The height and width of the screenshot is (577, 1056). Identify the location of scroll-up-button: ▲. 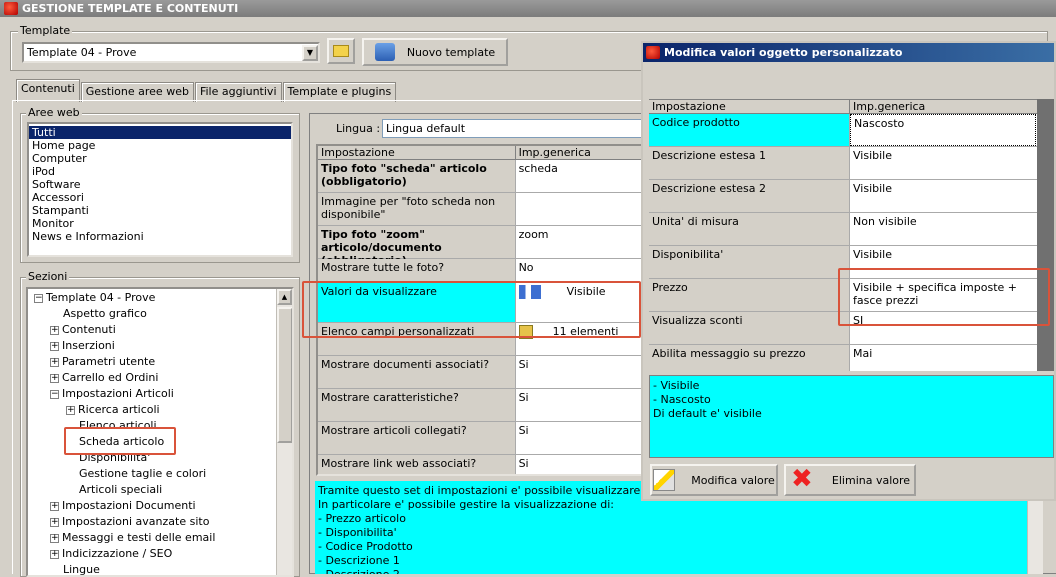
(284, 297).